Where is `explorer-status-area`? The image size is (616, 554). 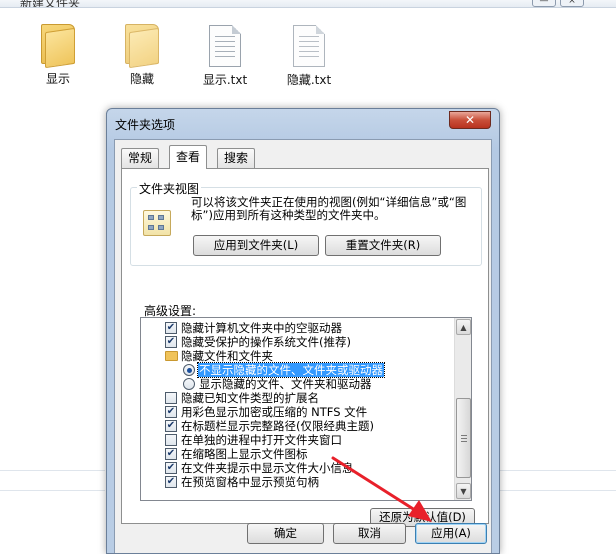 explorer-status-area is located at coordinates (52, 492).